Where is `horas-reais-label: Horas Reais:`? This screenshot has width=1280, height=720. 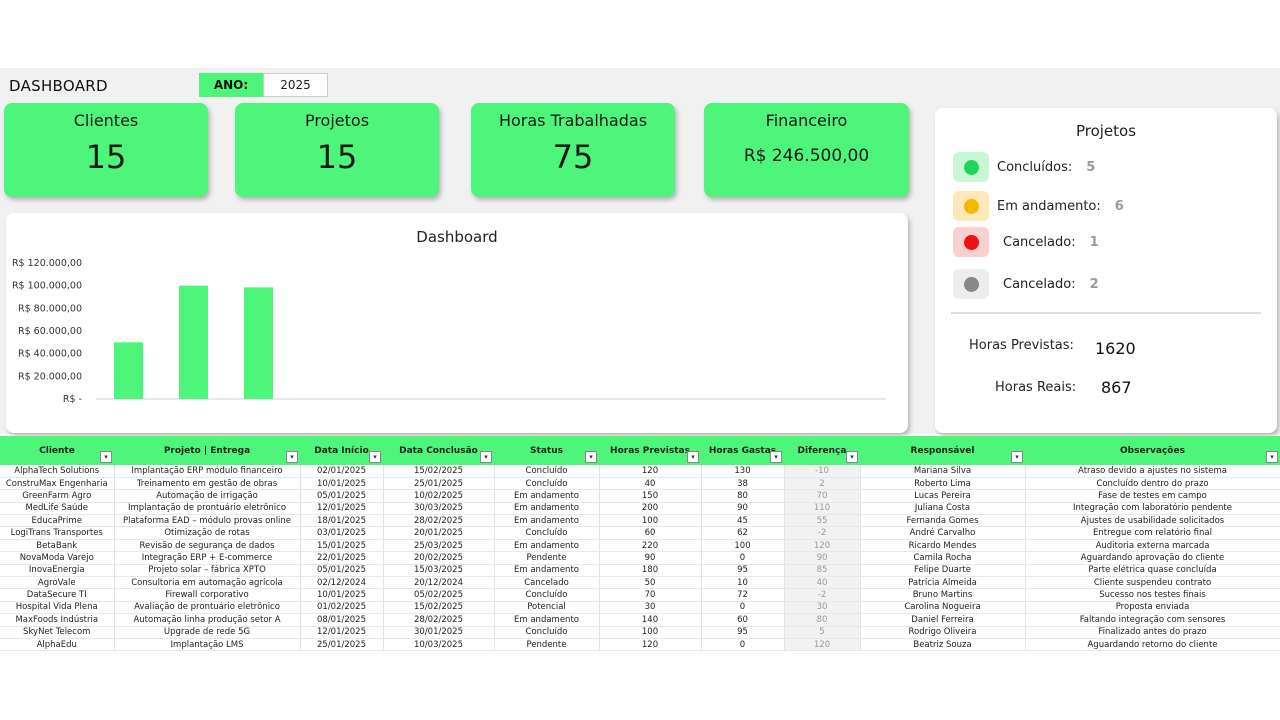 horas-reais-label: Horas Reais: is located at coordinates (1036, 387).